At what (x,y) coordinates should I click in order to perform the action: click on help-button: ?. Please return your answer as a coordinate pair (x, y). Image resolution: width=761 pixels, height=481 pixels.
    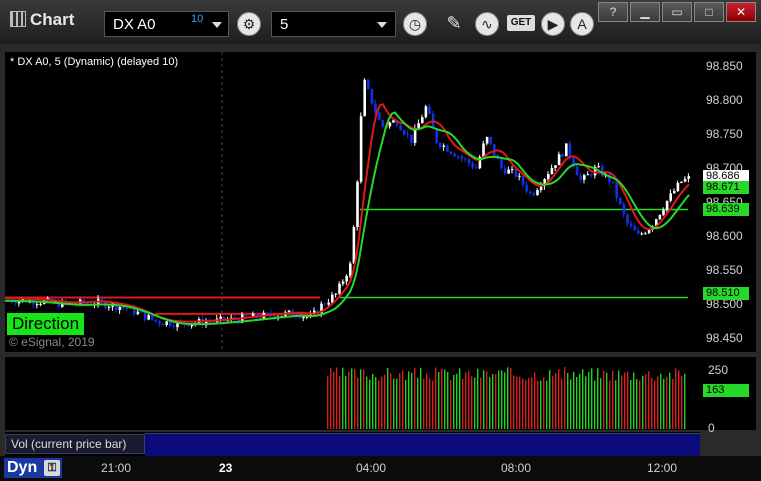
    Looking at the image, I should click on (613, 12).